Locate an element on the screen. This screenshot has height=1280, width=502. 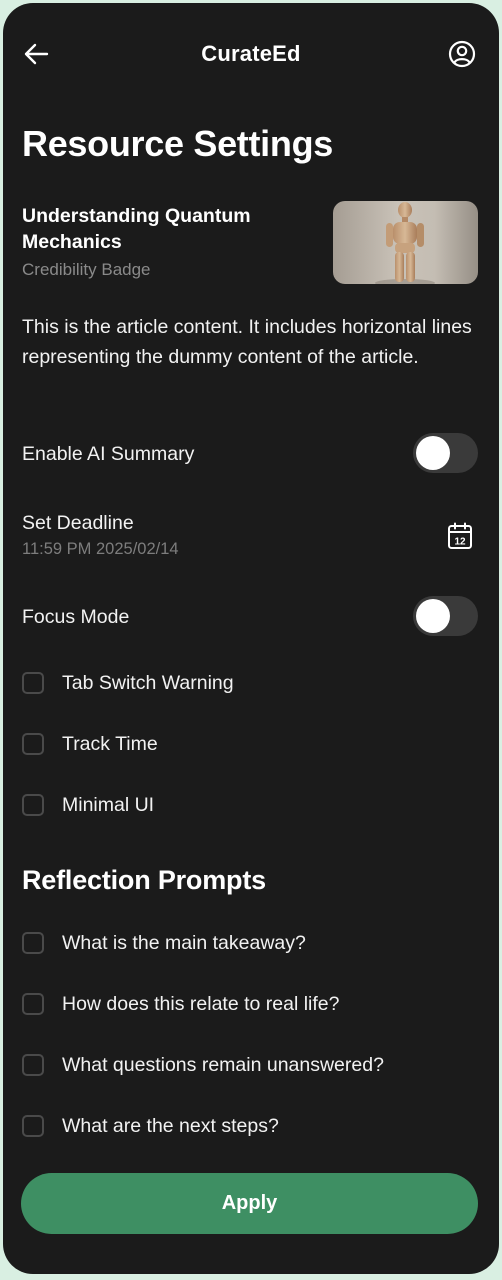
app-title: CurateEd is located at coordinates (251, 53).